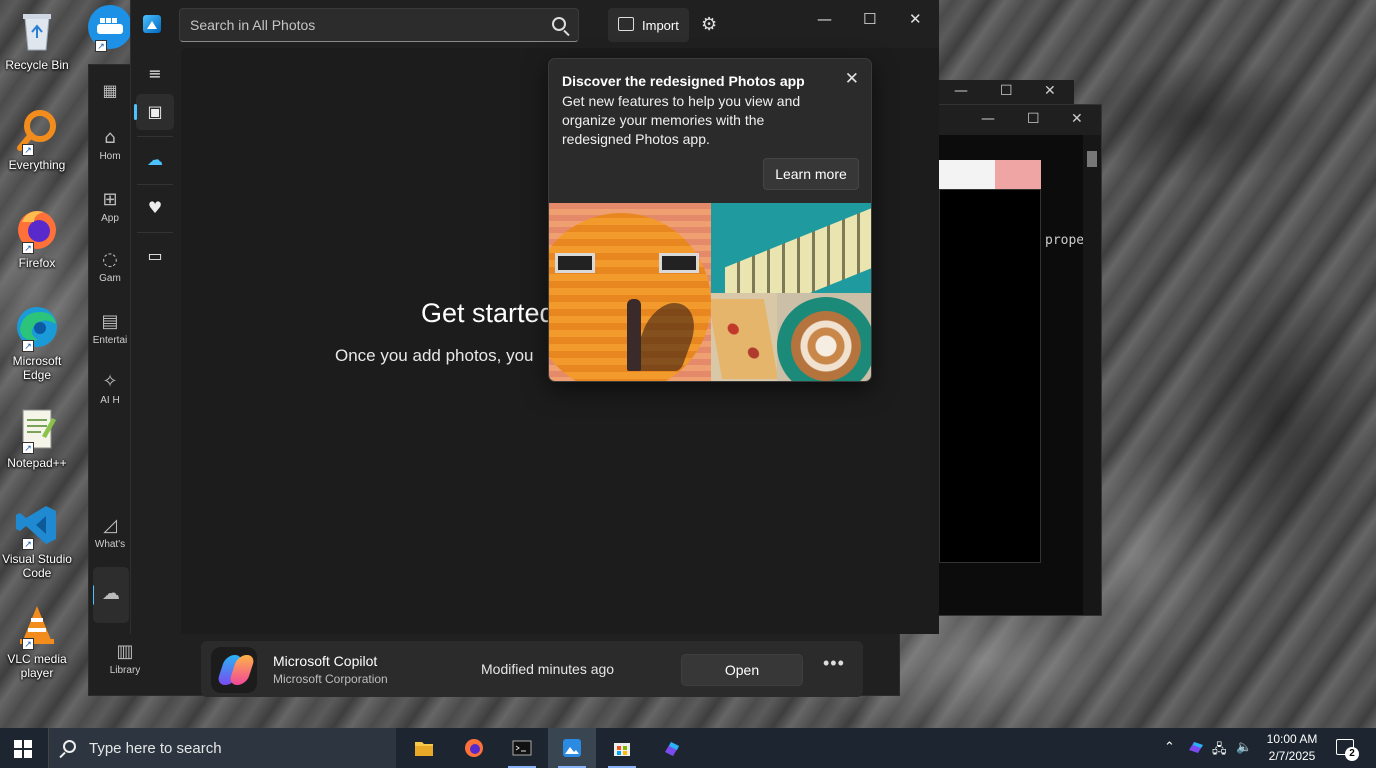 This screenshot has height=768, width=1376. Describe the element at coordinates (155, 341) in the screenshot. I see `photos-nav-rail: ≡ ▣ ☁ ♥ ▭` at that location.